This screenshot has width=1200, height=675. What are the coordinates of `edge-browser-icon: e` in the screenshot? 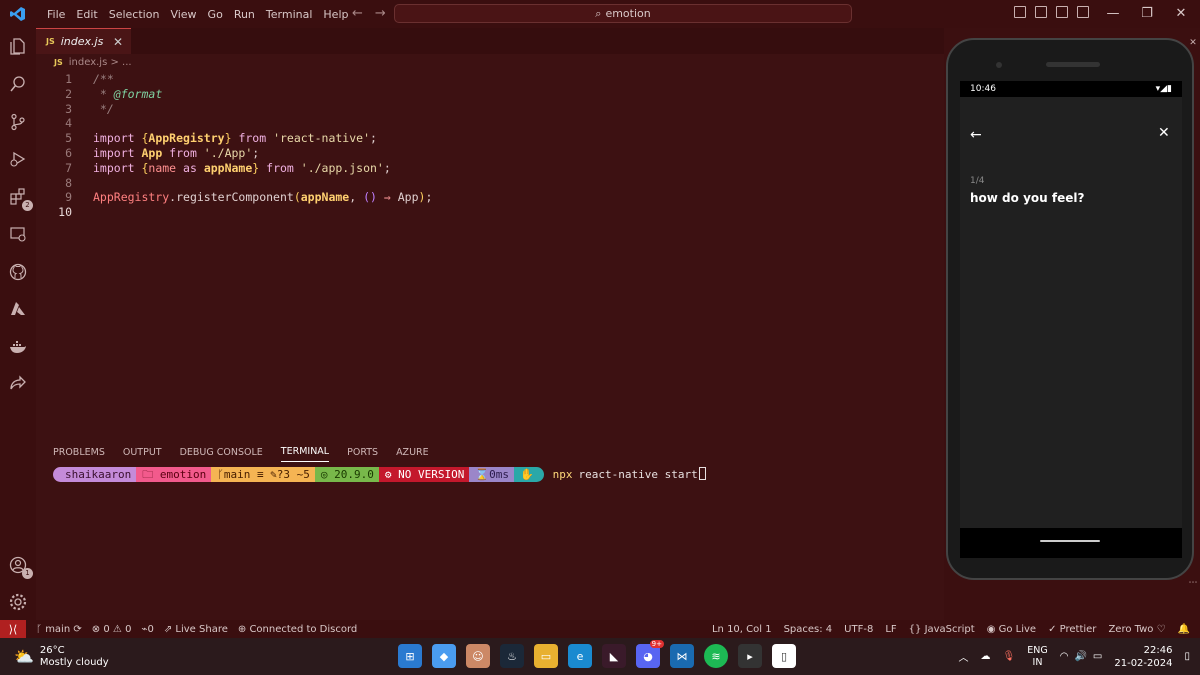 It's located at (580, 656).